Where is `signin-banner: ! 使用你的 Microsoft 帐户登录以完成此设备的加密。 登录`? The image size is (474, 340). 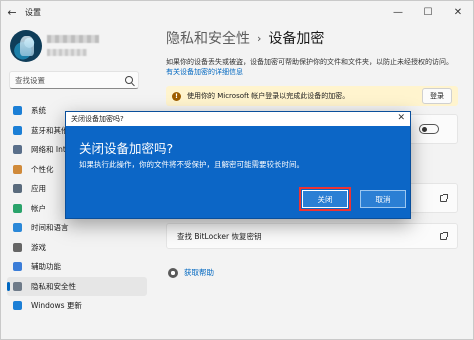 signin-banner: ! 使用你的 Microsoft 帐户登录以完成此设备的加密。 登录 is located at coordinates (312, 96).